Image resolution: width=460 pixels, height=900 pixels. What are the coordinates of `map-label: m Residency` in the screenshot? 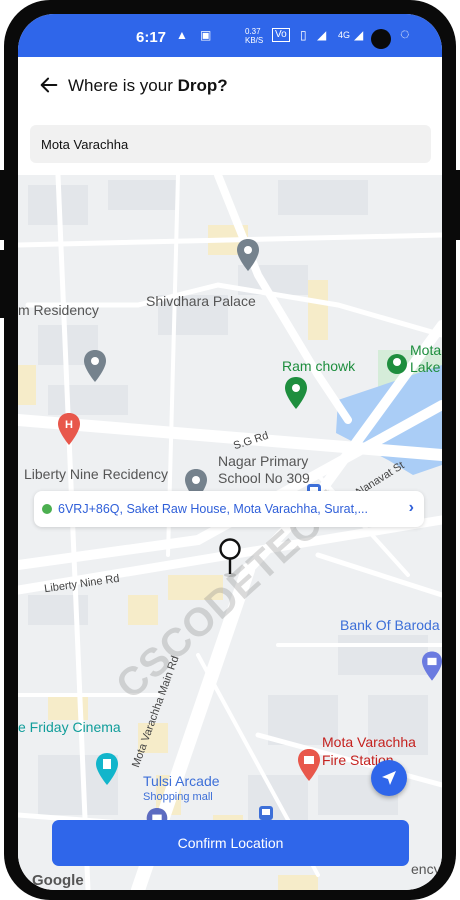 It's located at (58, 310).